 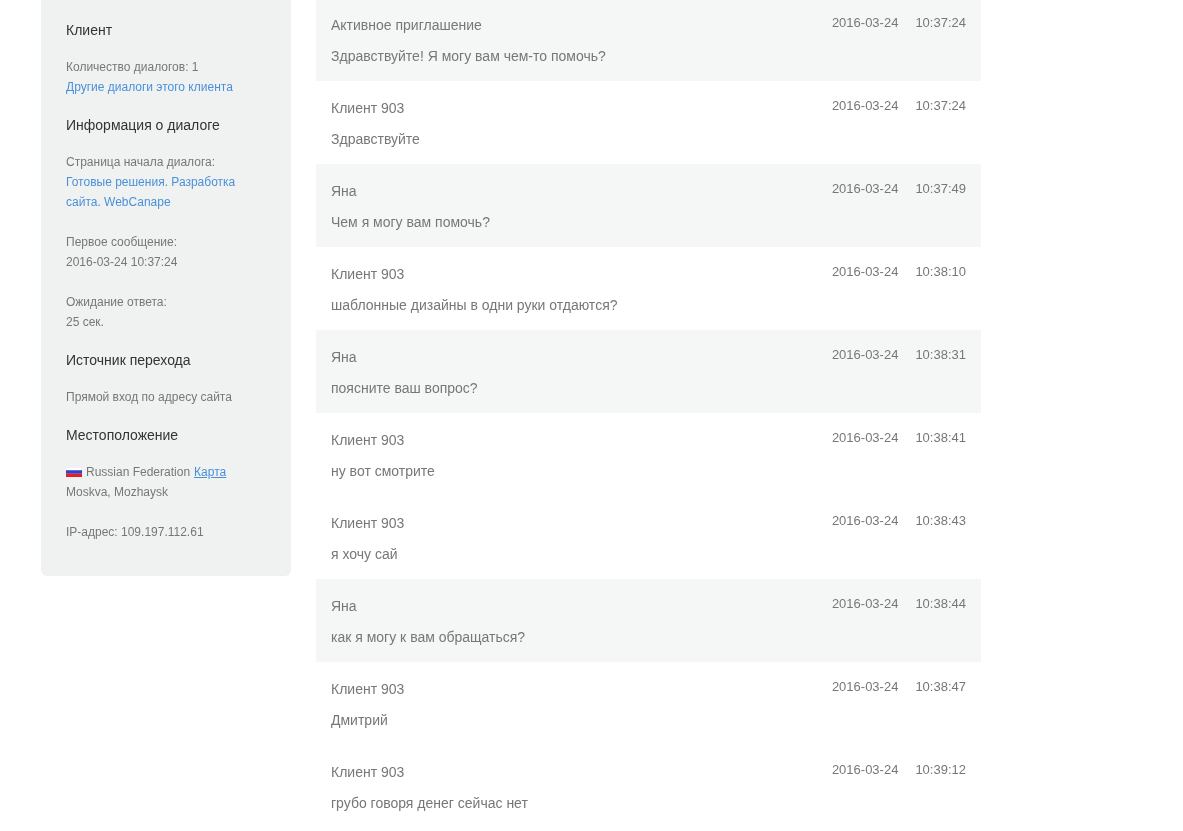 What do you see at coordinates (940, 272) in the screenshot?
I see `message-time: 10:38:10` at bounding box center [940, 272].